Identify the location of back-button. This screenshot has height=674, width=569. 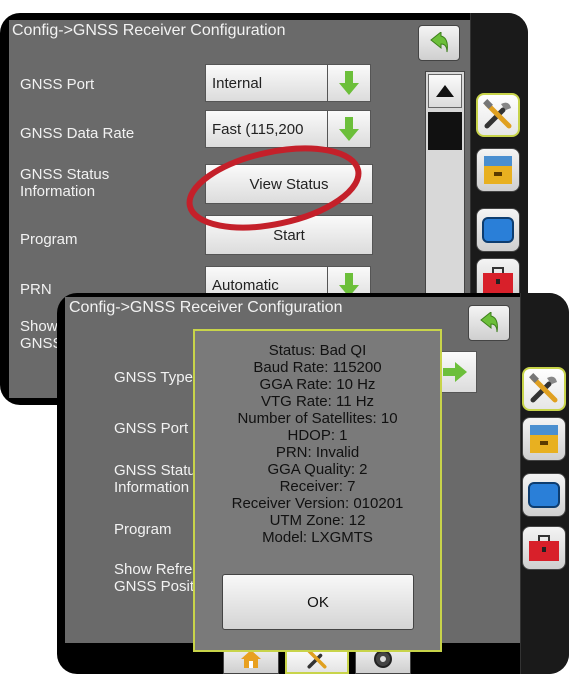
(439, 43).